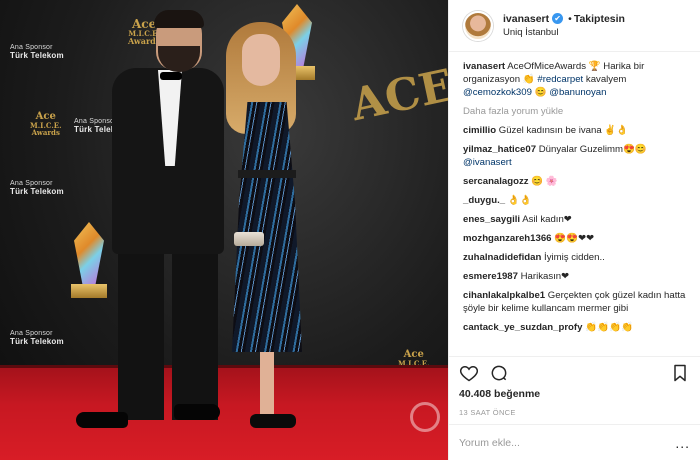  What do you see at coordinates (609, 327) in the screenshot?
I see `comment-text: 👏👏👏👏` at bounding box center [609, 327].